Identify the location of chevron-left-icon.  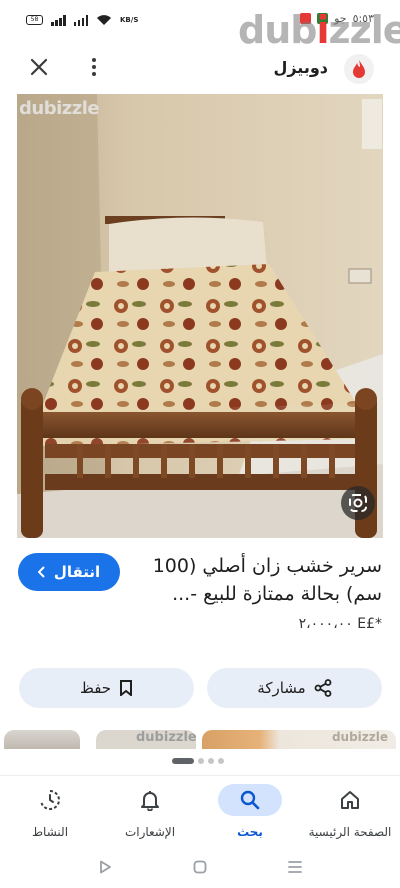
(41, 572).